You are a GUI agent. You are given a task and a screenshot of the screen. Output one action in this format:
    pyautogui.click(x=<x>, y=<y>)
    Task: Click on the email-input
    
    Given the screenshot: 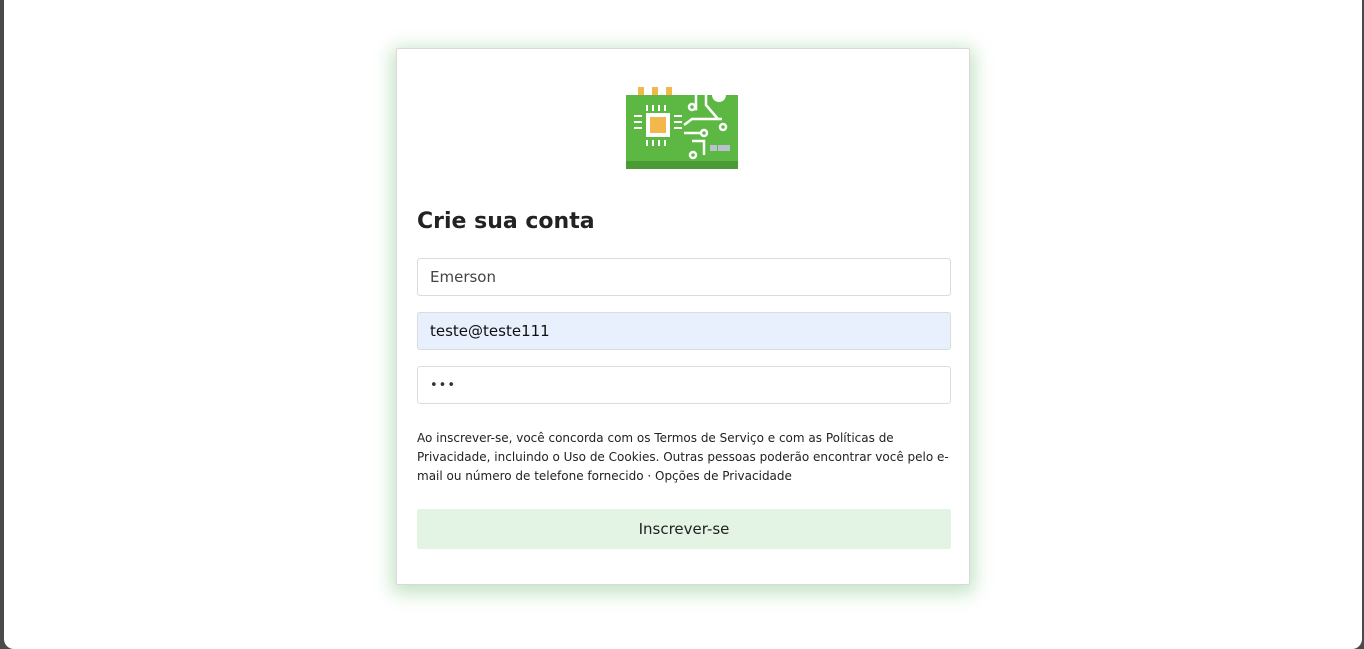 What is the action you would take?
    pyautogui.click(x=684, y=331)
    